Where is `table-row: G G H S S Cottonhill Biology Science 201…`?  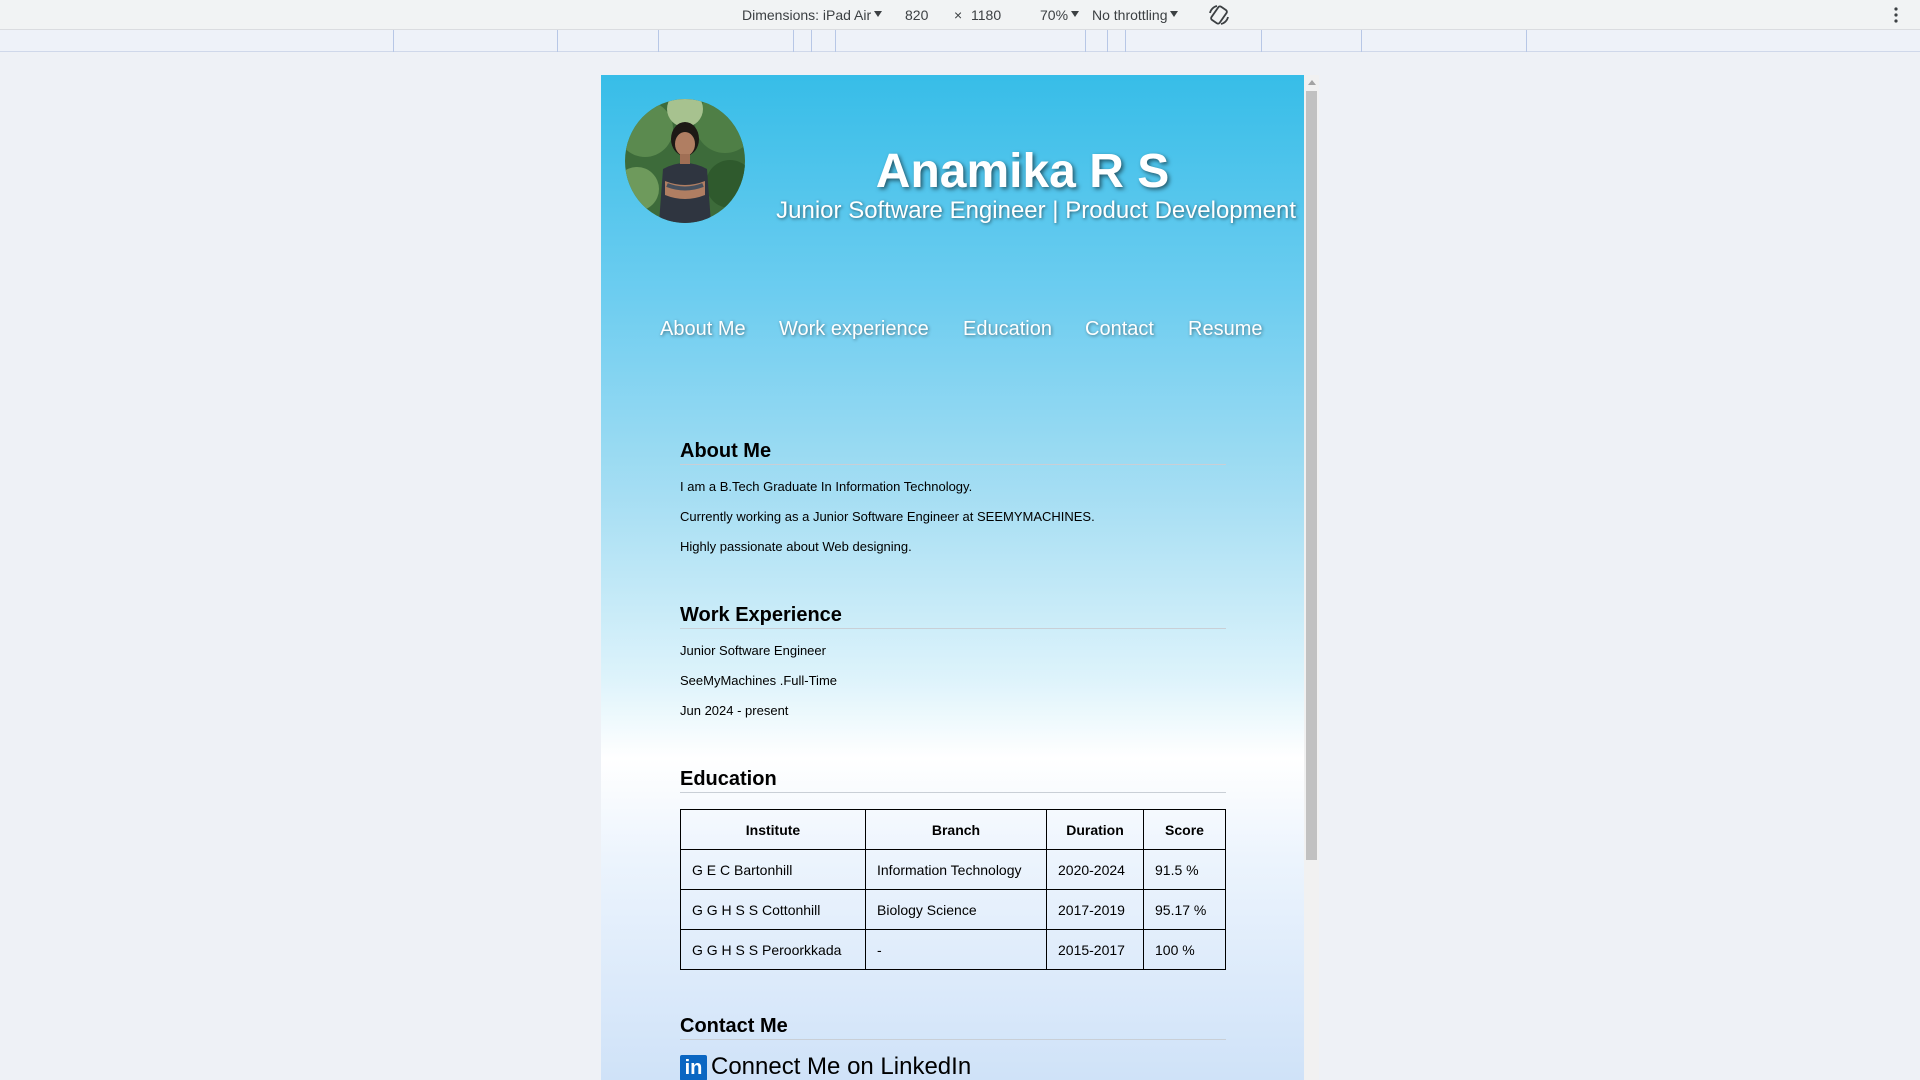
table-row: G G H S S Cottonhill Biology Science 201… is located at coordinates (953, 909).